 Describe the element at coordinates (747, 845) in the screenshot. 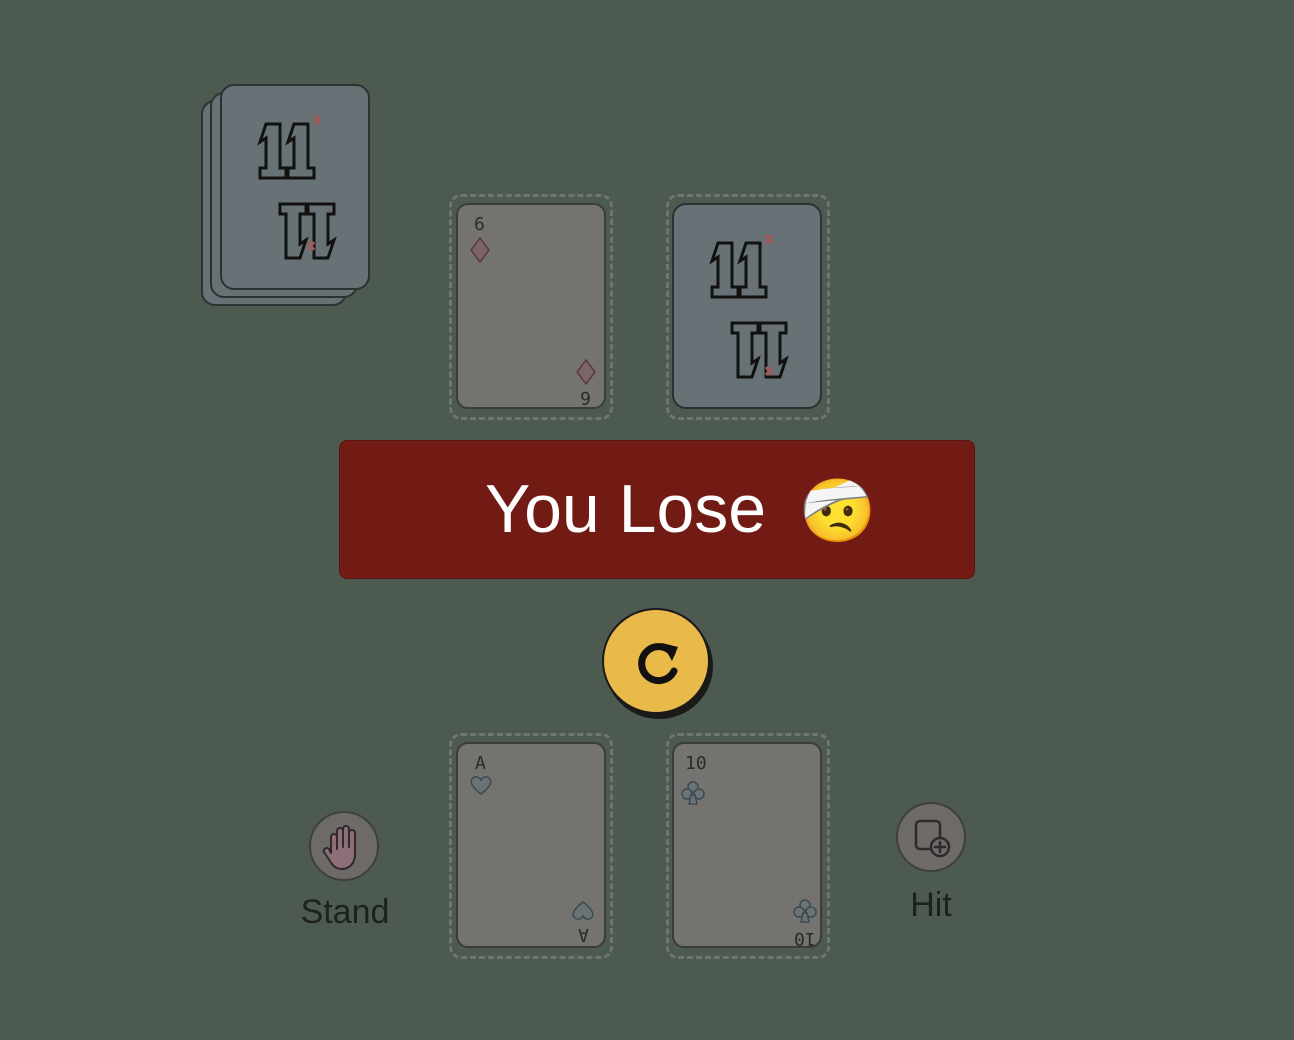

I see `player-card-2: 10 10` at that location.